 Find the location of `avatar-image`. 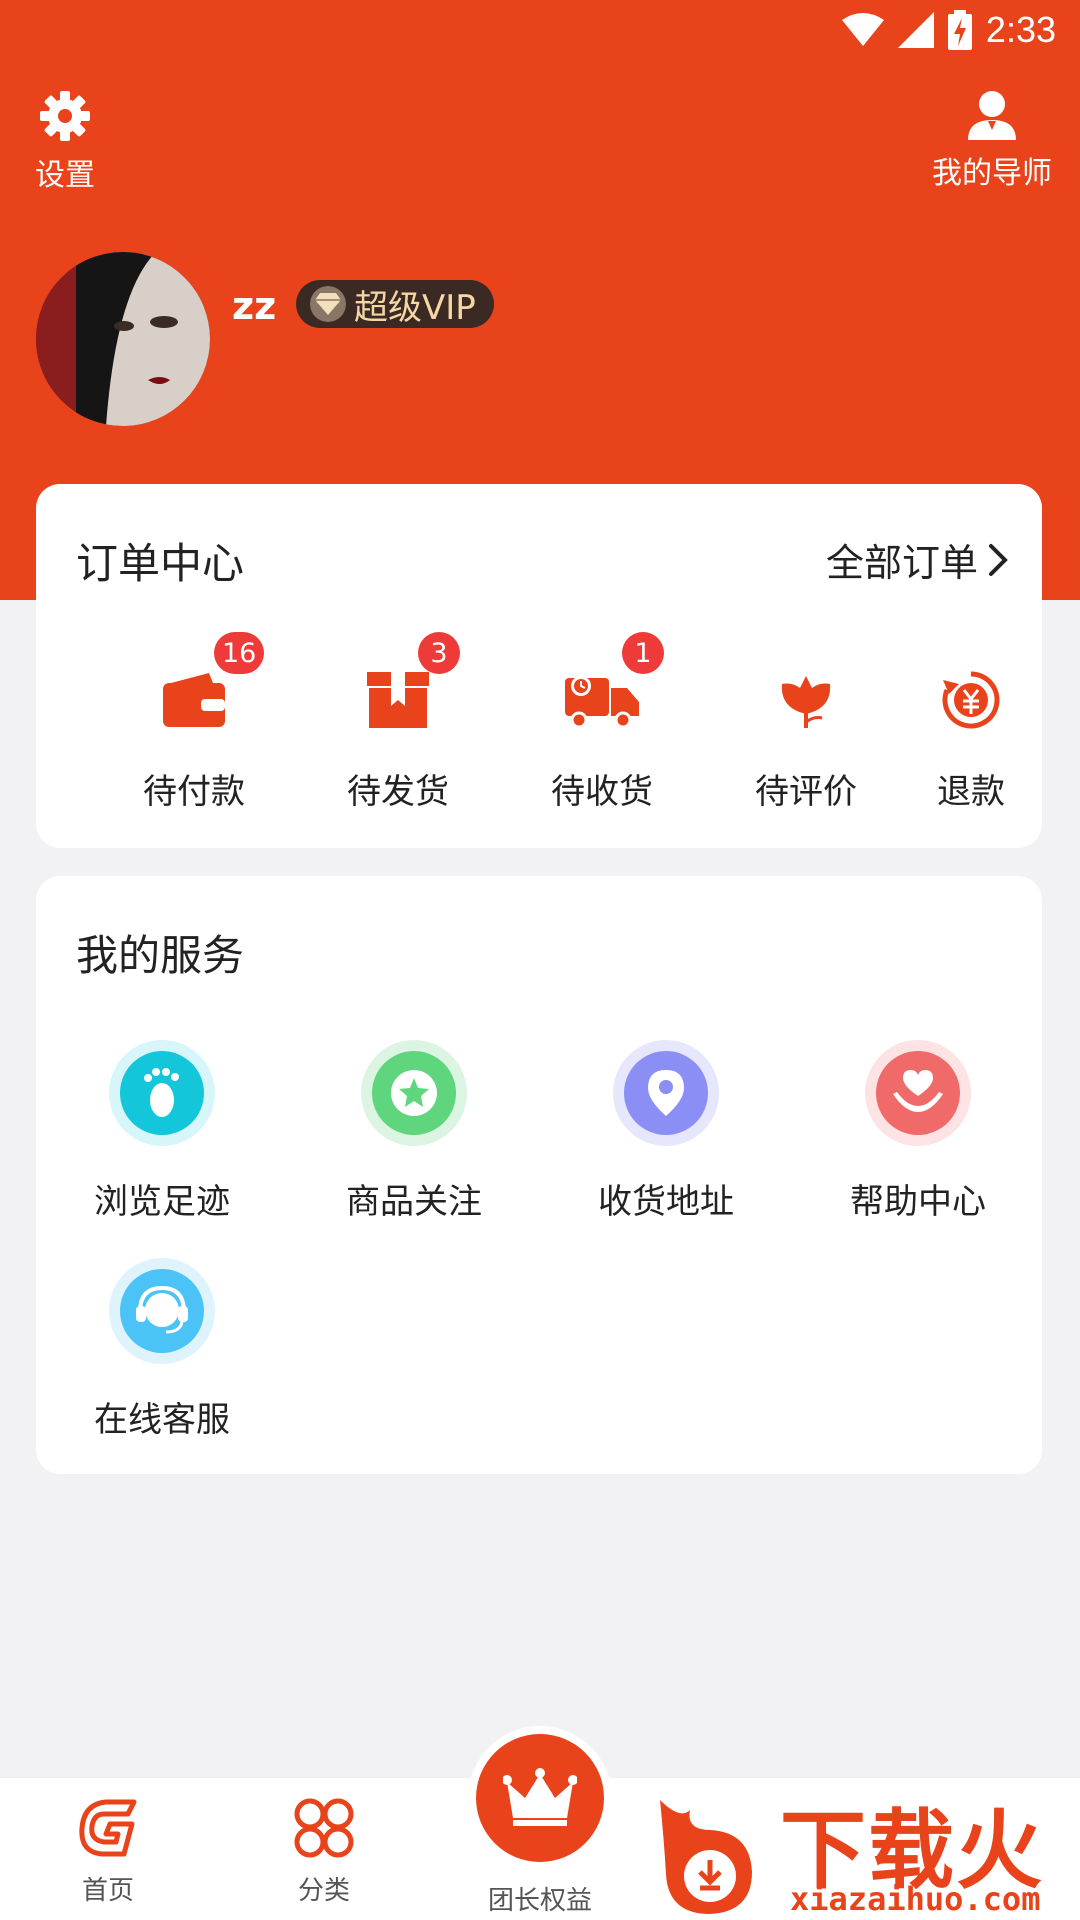

avatar-image is located at coordinates (123, 339).